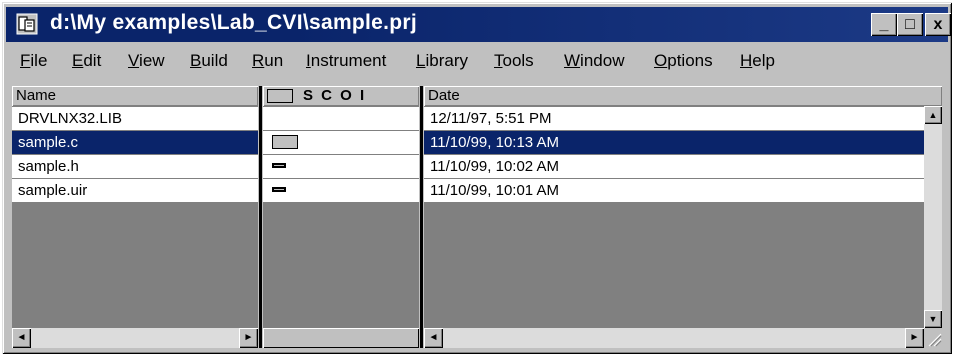 This screenshot has height=356, width=955. Describe the element at coordinates (209, 61) in the screenshot. I see `menu-build: Build` at that location.